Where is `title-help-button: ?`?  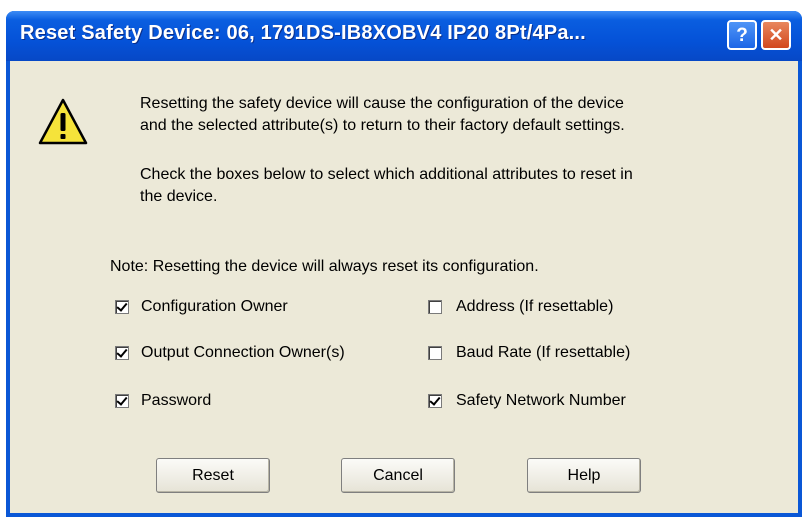
title-help-button: ? is located at coordinates (742, 35).